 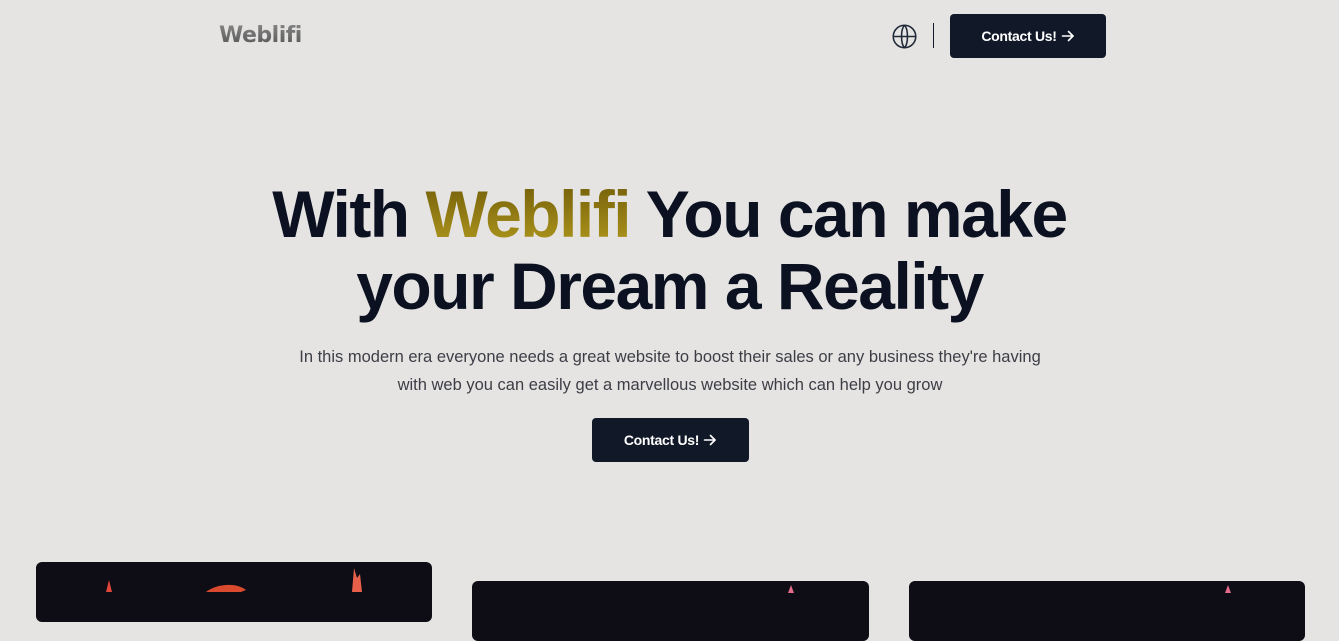 I want to click on hero-title-brand: Weblifi, so click(x=528, y=214).